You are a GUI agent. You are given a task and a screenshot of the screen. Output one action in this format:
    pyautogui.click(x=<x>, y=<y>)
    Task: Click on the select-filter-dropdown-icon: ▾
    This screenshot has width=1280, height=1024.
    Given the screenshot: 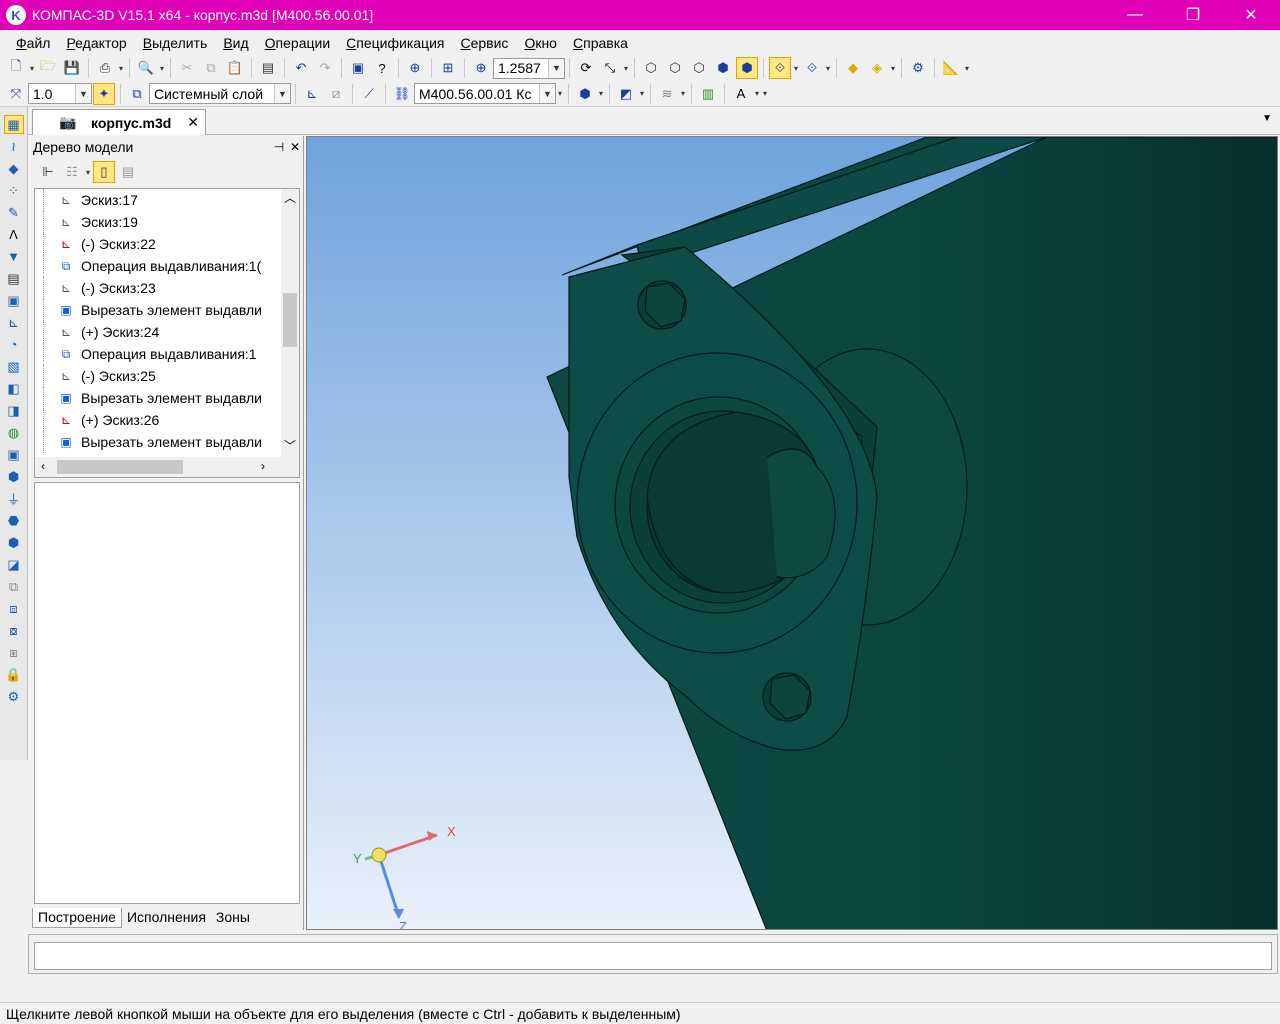 What is the action you would take?
    pyautogui.click(x=828, y=68)
    